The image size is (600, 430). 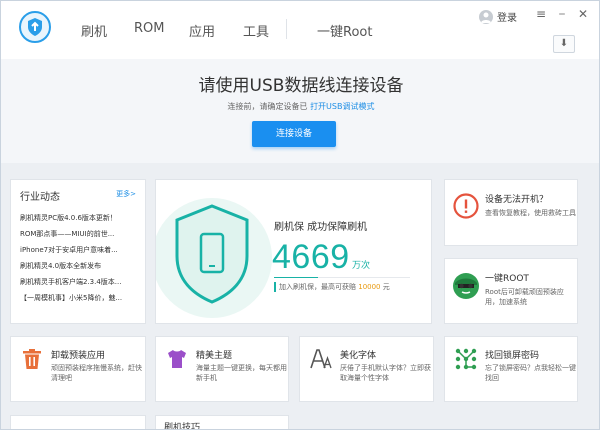 What do you see at coordinates (466, 286) in the screenshot?
I see `root-mascot-icon` at bounding box center [466, 286].